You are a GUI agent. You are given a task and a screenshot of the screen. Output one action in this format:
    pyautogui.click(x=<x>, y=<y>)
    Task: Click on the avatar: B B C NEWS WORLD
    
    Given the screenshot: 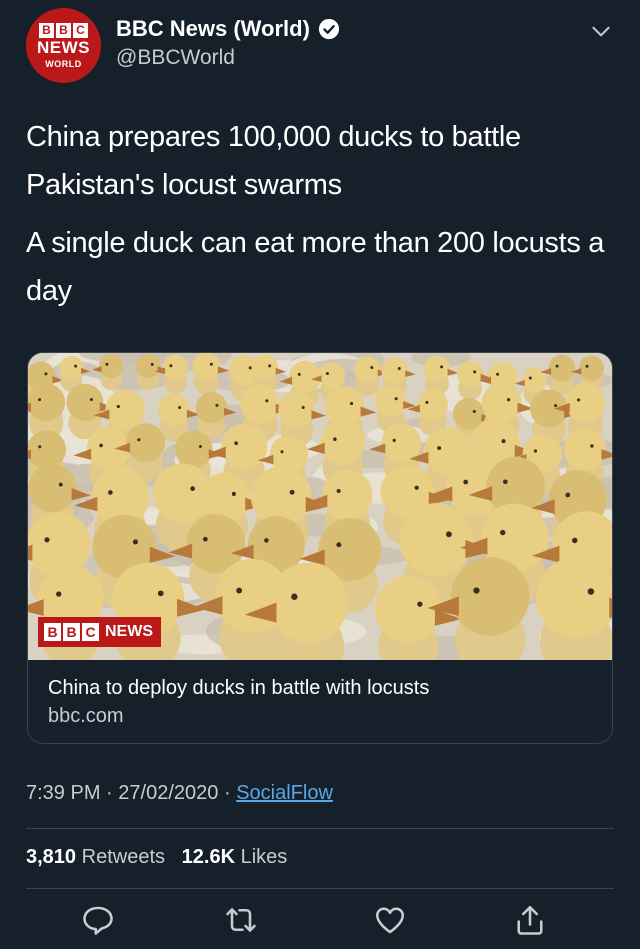 What is the action you would take?
    pyautogui.click(x=63, y=45)
    